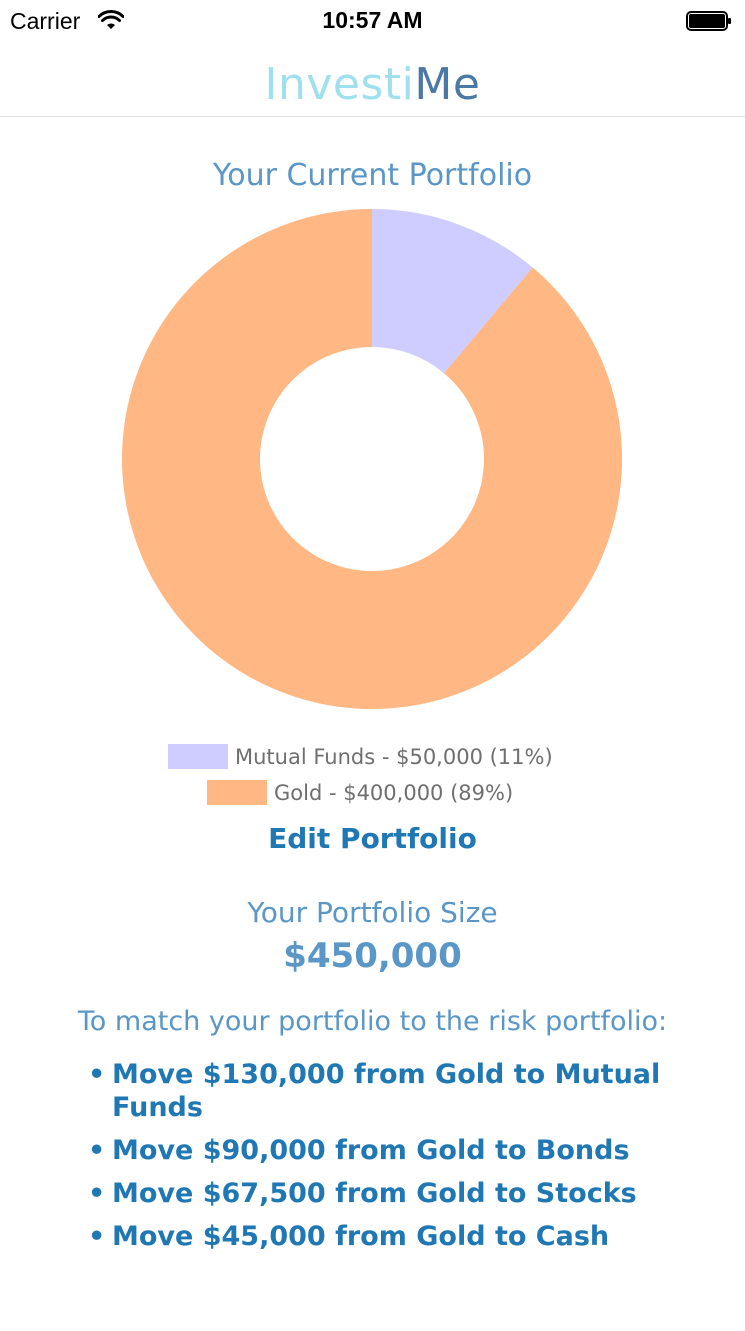 The width and height of the screenshot is (745, 1331). What do you see at coordinates (372, 838) in the screenshot?
I see `edit-portfolio-button: Edit Portfolio` at bounding box center [372, 838].